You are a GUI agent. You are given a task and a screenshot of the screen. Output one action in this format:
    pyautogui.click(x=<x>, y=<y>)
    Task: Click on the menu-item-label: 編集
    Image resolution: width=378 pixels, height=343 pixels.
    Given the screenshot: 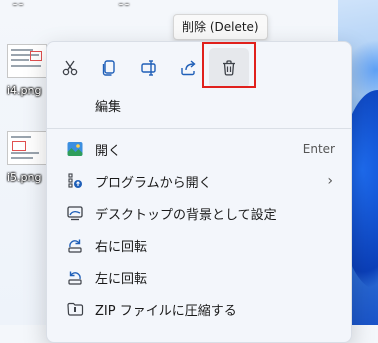 What is the action you would take?
    pyautogui.click(x=108, y=107)
    